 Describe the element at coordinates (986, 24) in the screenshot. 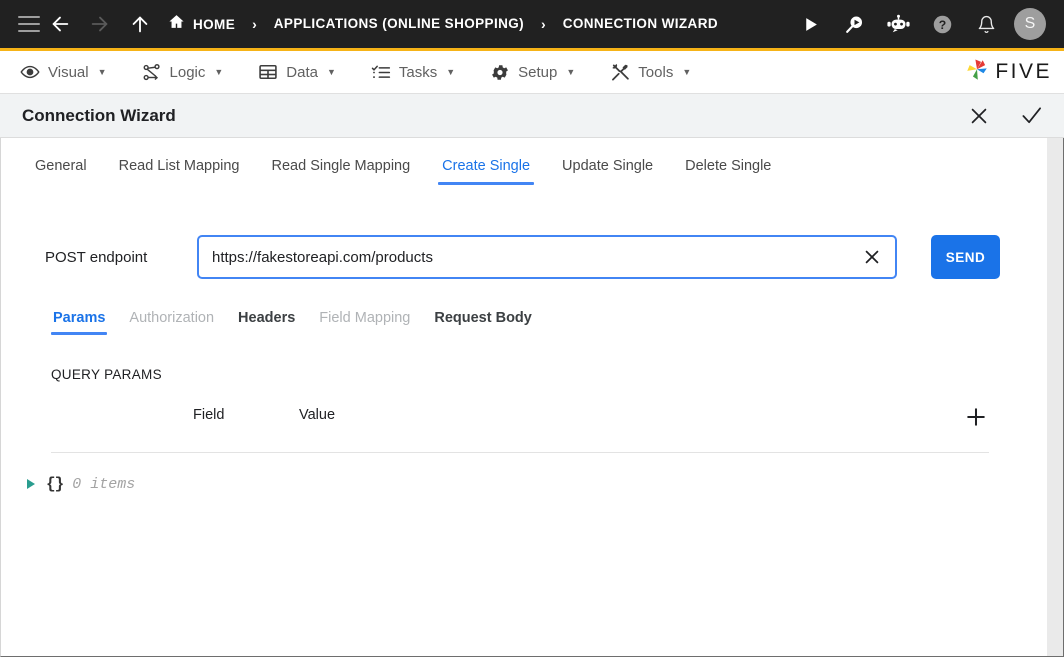

I see `notifications-bell-icon` at that location.